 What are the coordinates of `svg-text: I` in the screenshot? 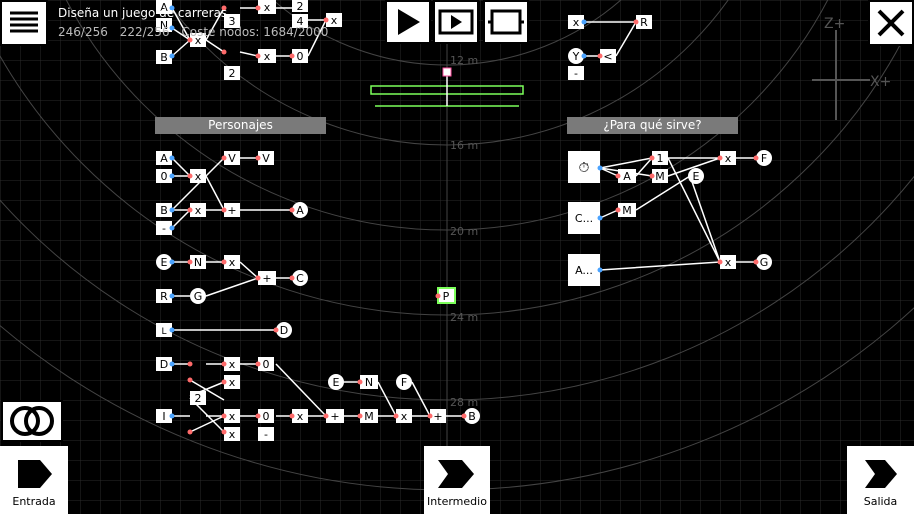 It's located at (163, 416).